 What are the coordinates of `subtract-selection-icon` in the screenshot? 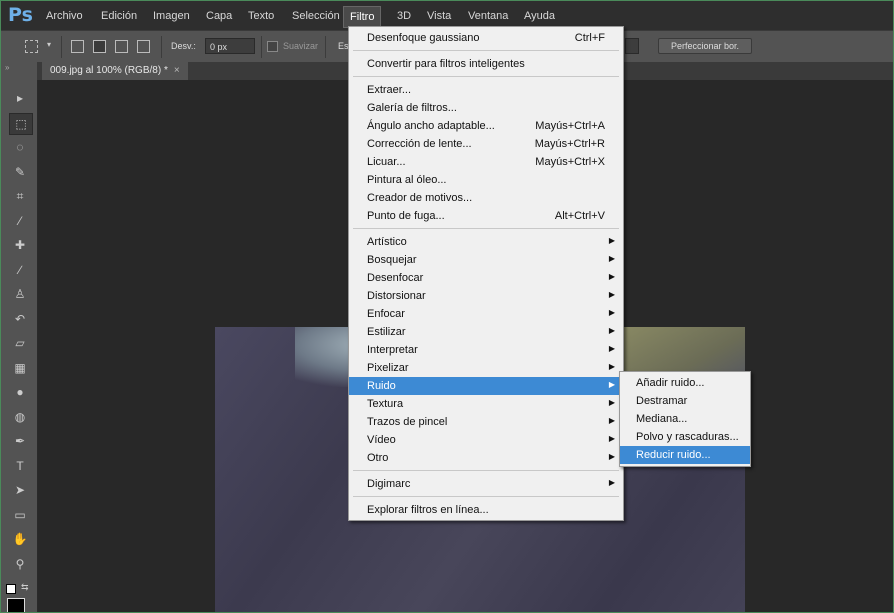 It's located at (121, 46).